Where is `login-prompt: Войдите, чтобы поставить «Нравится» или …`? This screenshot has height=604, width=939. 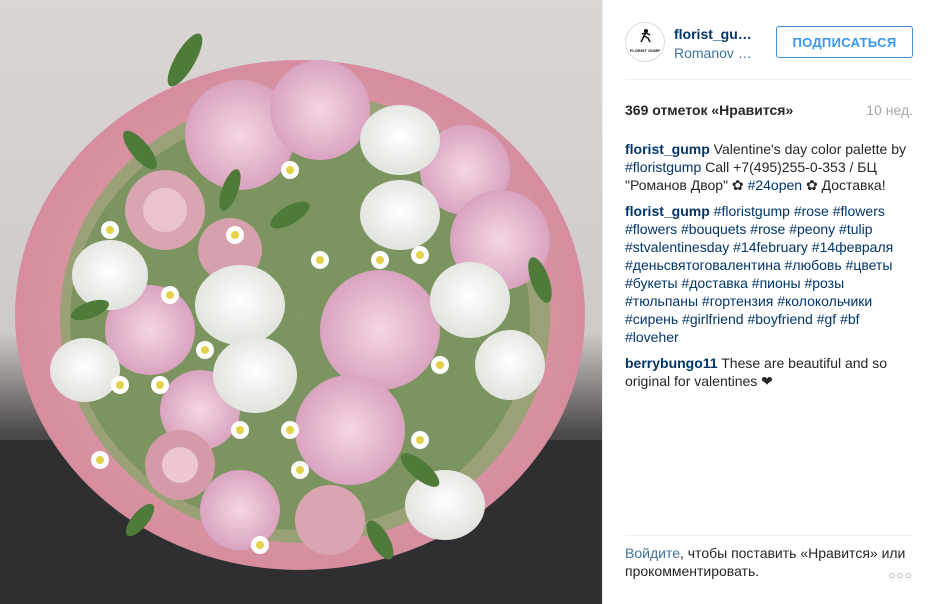 login-prompt: Войдите, чтобы поставить «Нравится» или … is located at coordinates (769, 565).